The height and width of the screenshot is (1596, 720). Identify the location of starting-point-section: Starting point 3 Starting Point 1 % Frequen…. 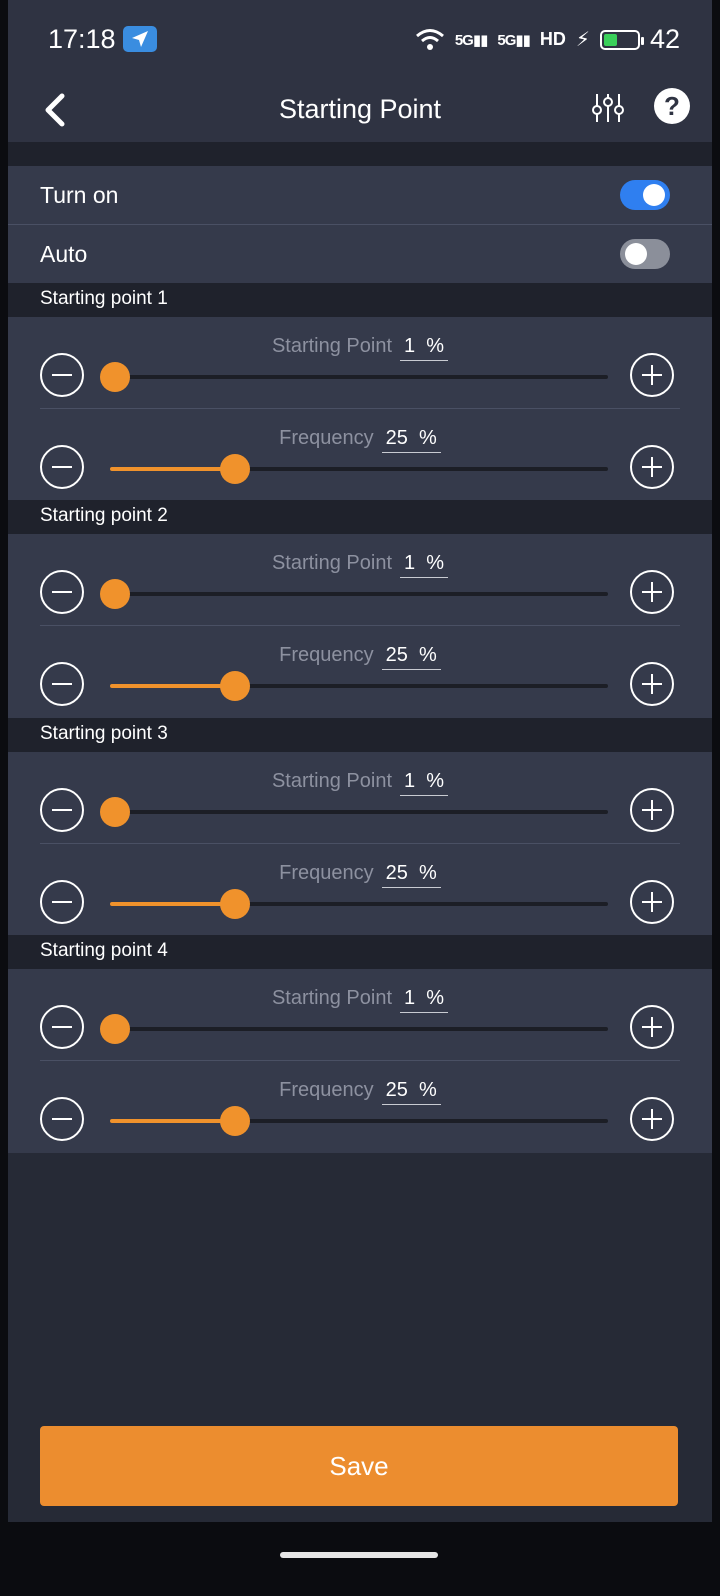
(360, 827).